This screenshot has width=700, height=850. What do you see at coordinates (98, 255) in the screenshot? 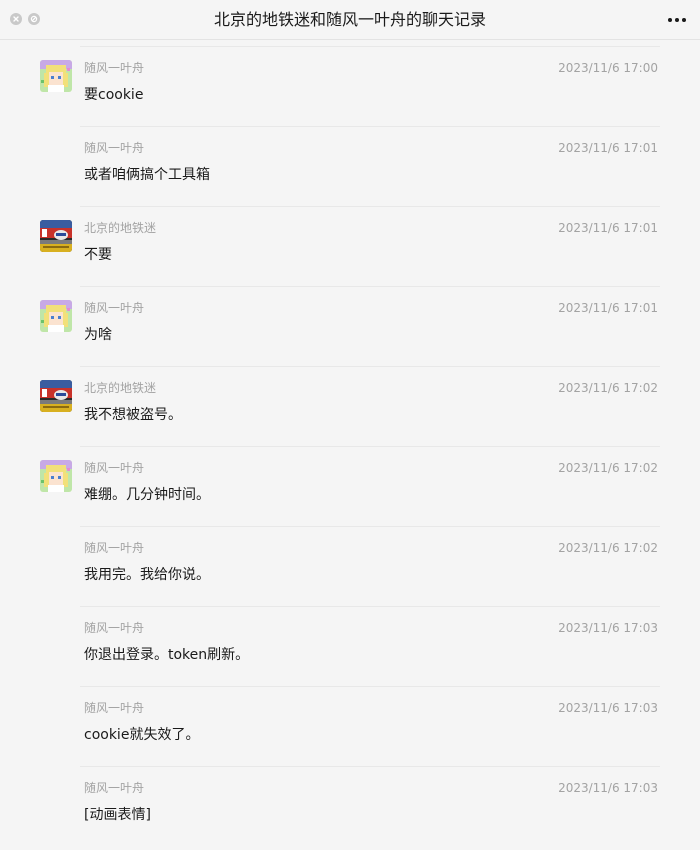
I see `message-content: 不要` at bounding box center [98, 255].